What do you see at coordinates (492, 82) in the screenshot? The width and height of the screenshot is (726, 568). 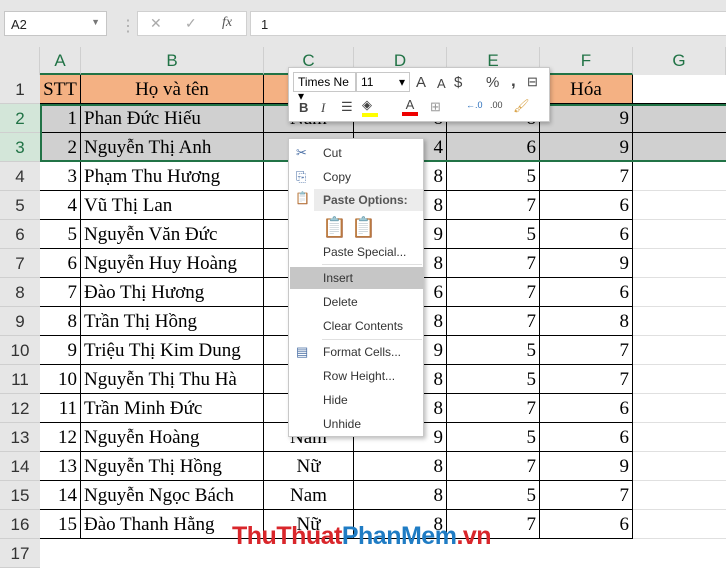 I see `percent-button: %` at bounding box center [492, 82].